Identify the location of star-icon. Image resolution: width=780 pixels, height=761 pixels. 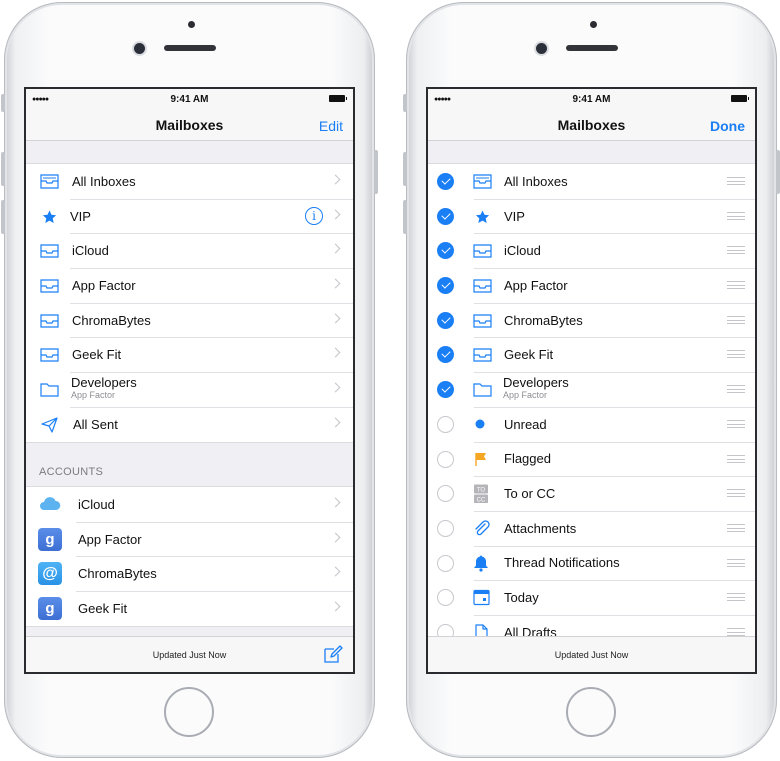
(49, 216).